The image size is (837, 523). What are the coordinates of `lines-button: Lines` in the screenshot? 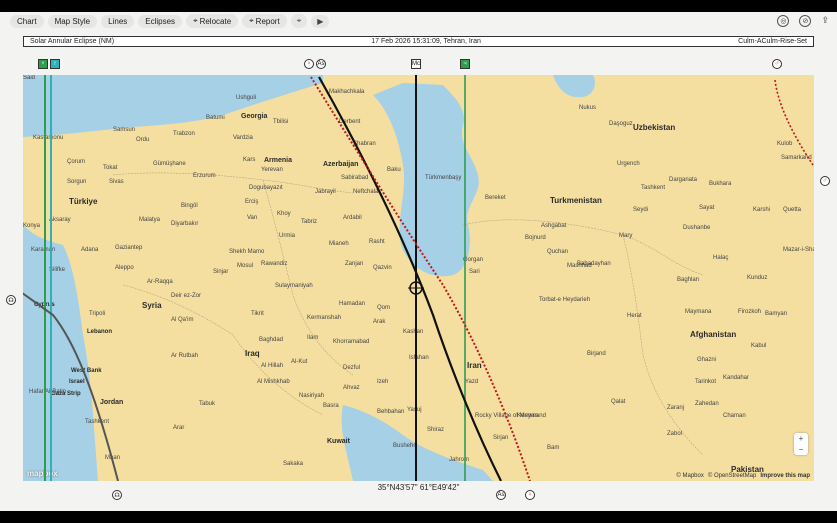 It's located at (118, 21).